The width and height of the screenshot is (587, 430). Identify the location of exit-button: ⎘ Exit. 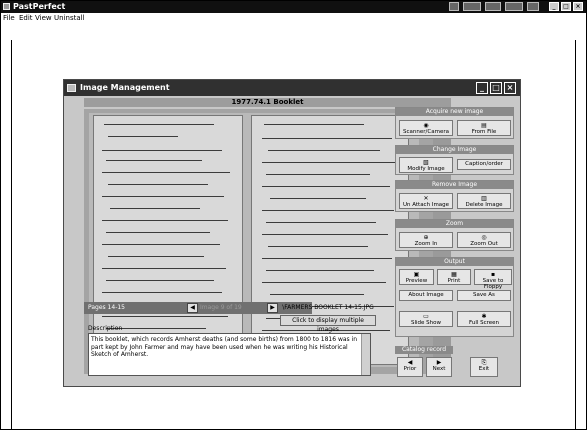
(484, 367).